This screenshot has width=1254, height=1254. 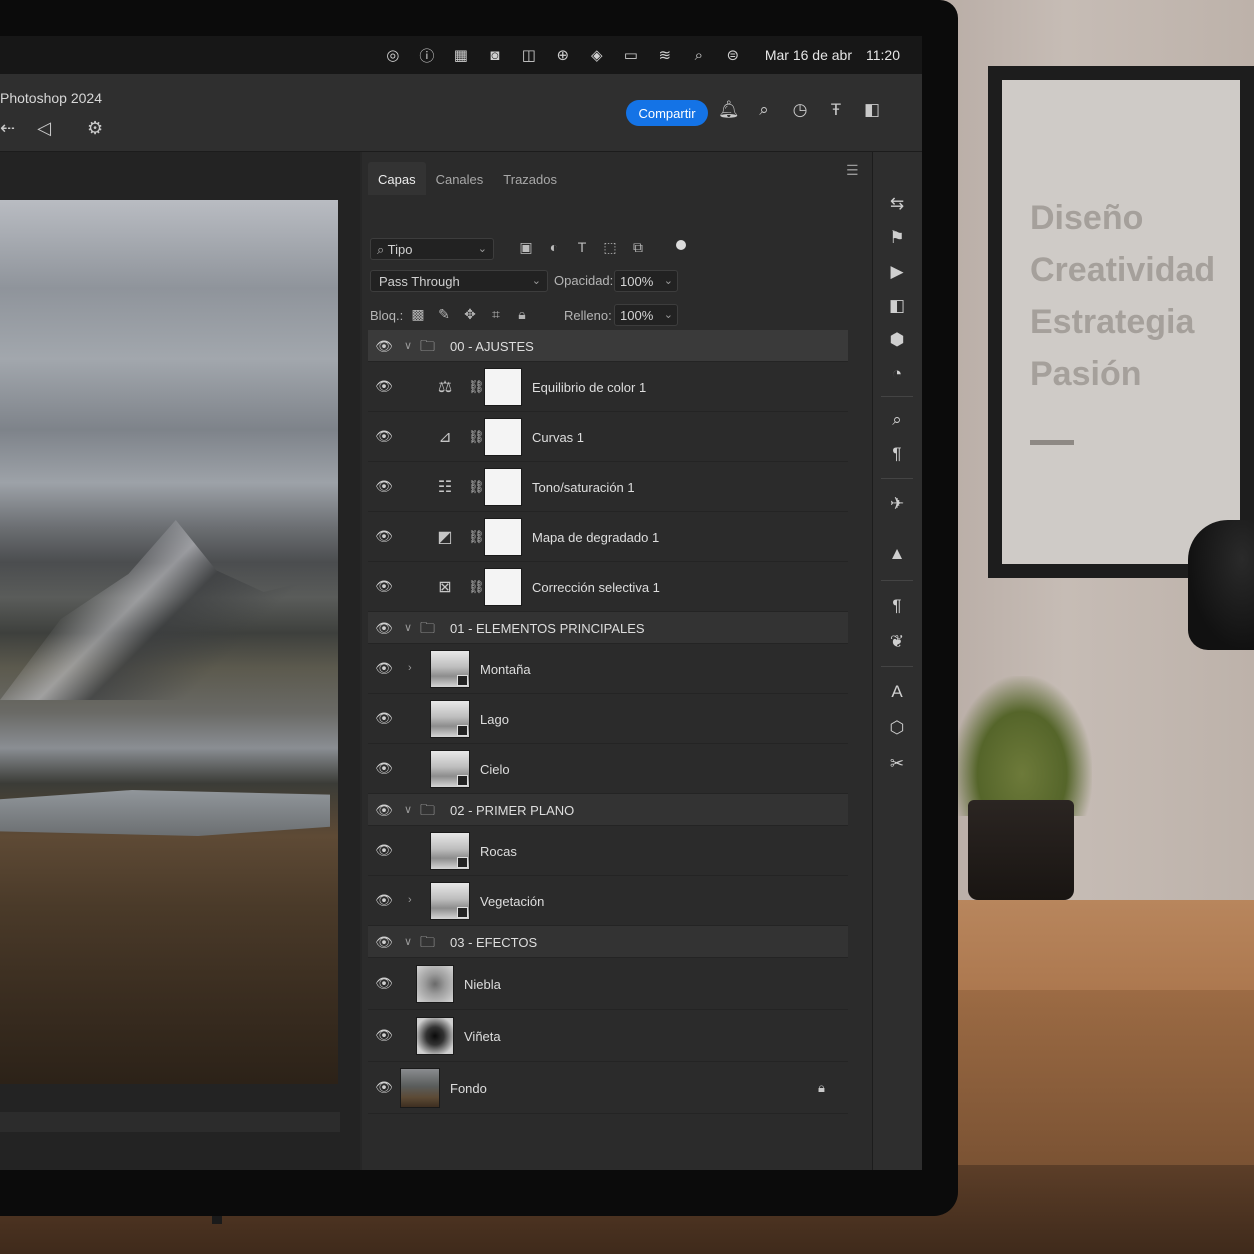 What do you see at coordinates (608, 851) in the screenshot?
I see `layer-item: 👁︎ Rocas` at bounding box center [608, 851].